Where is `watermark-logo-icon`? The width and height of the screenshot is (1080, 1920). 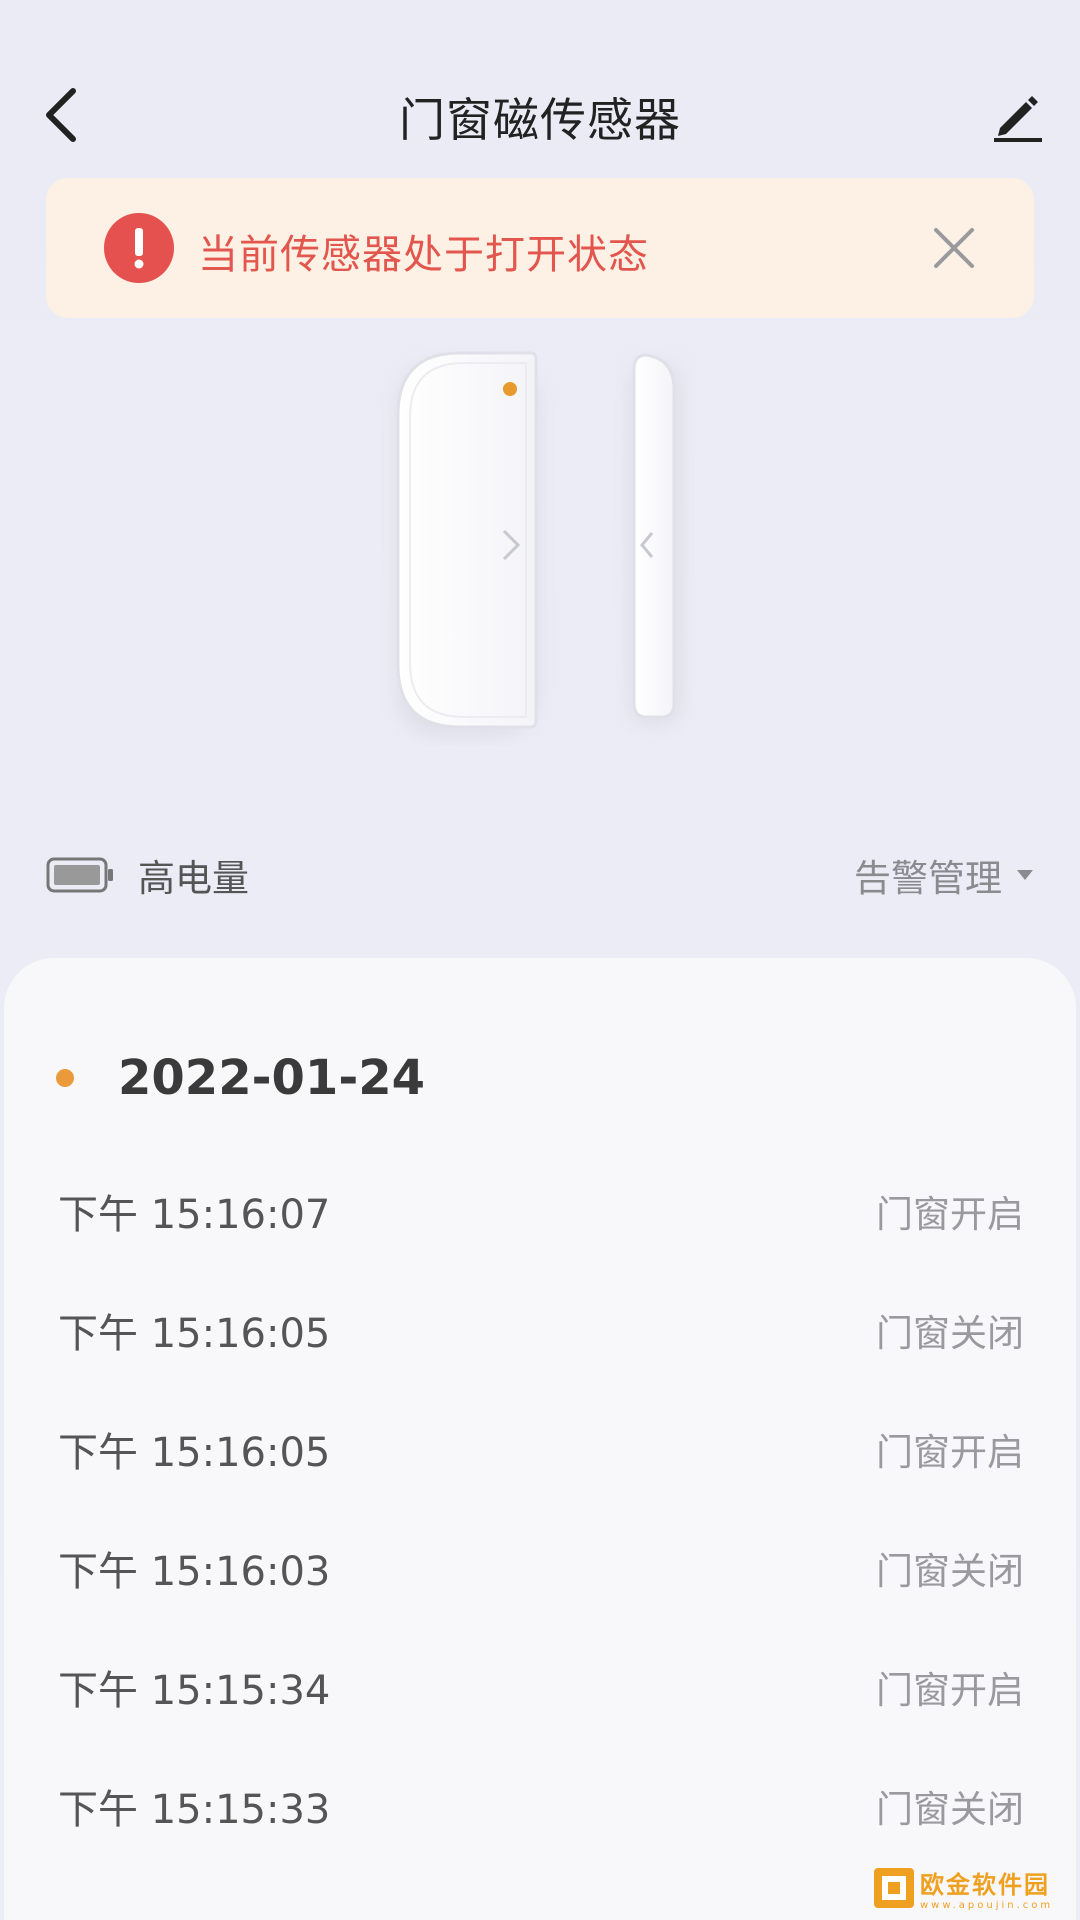
watermark-logo-icon is located at coordinates (894, 1888).